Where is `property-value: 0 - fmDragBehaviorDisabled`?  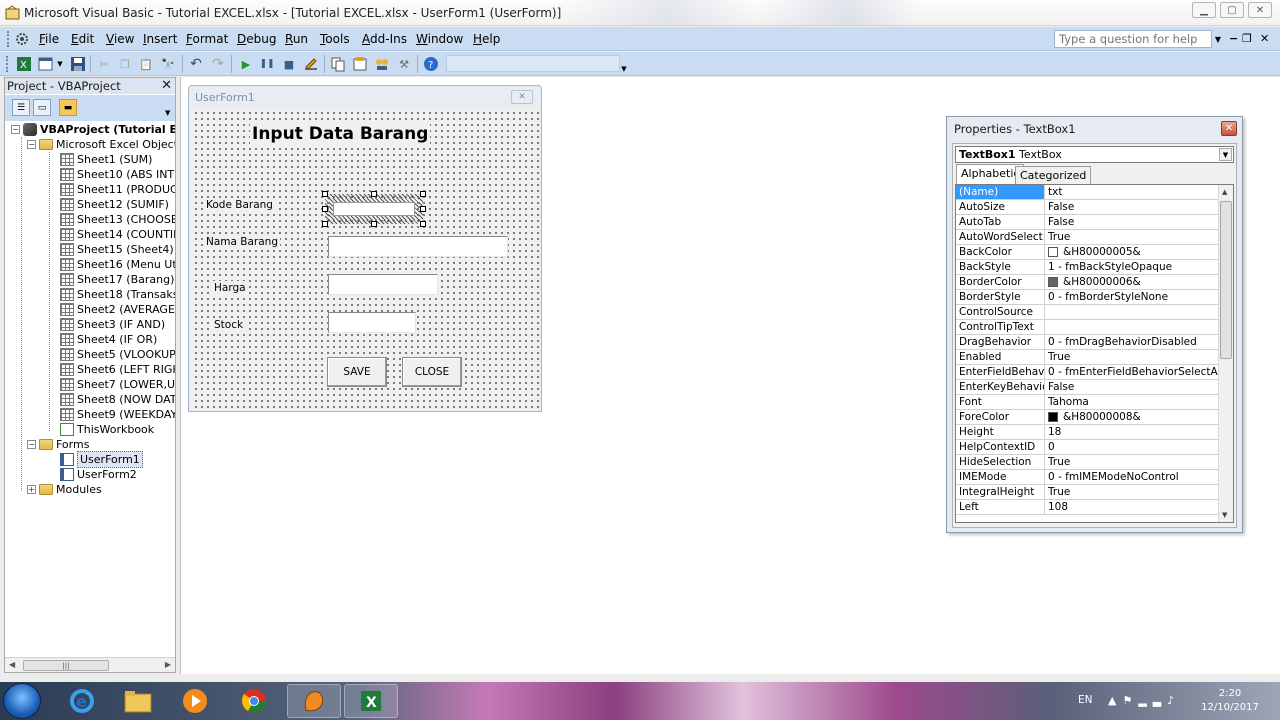
property-value: 0 - fmDragBehaviorDisabled is located at coordinates (1131, 342).